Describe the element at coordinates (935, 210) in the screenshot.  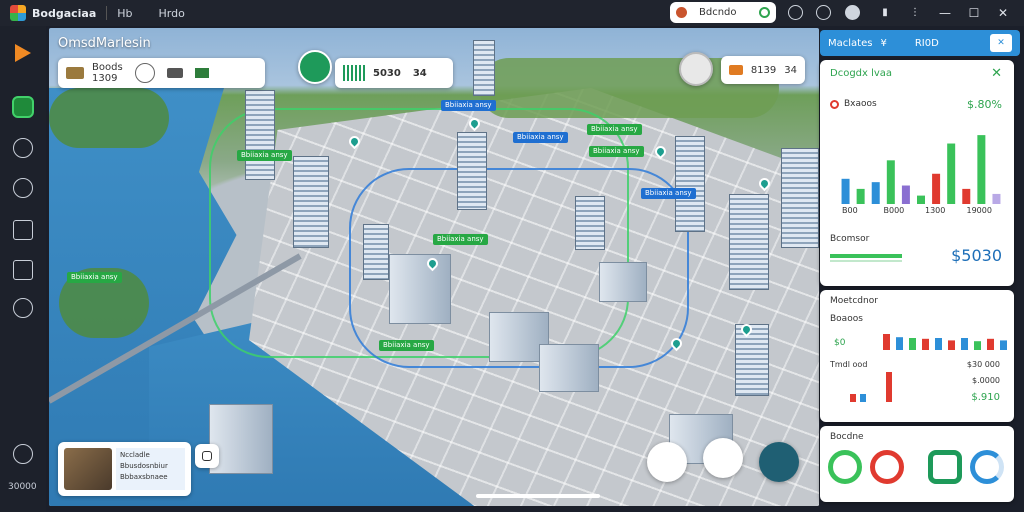
I see `x-tick-label: 1300` at that location.